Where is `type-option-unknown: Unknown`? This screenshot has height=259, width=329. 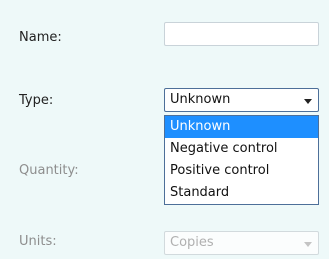 type-option-unknown: Unknown is located at coordinates (241, 127).